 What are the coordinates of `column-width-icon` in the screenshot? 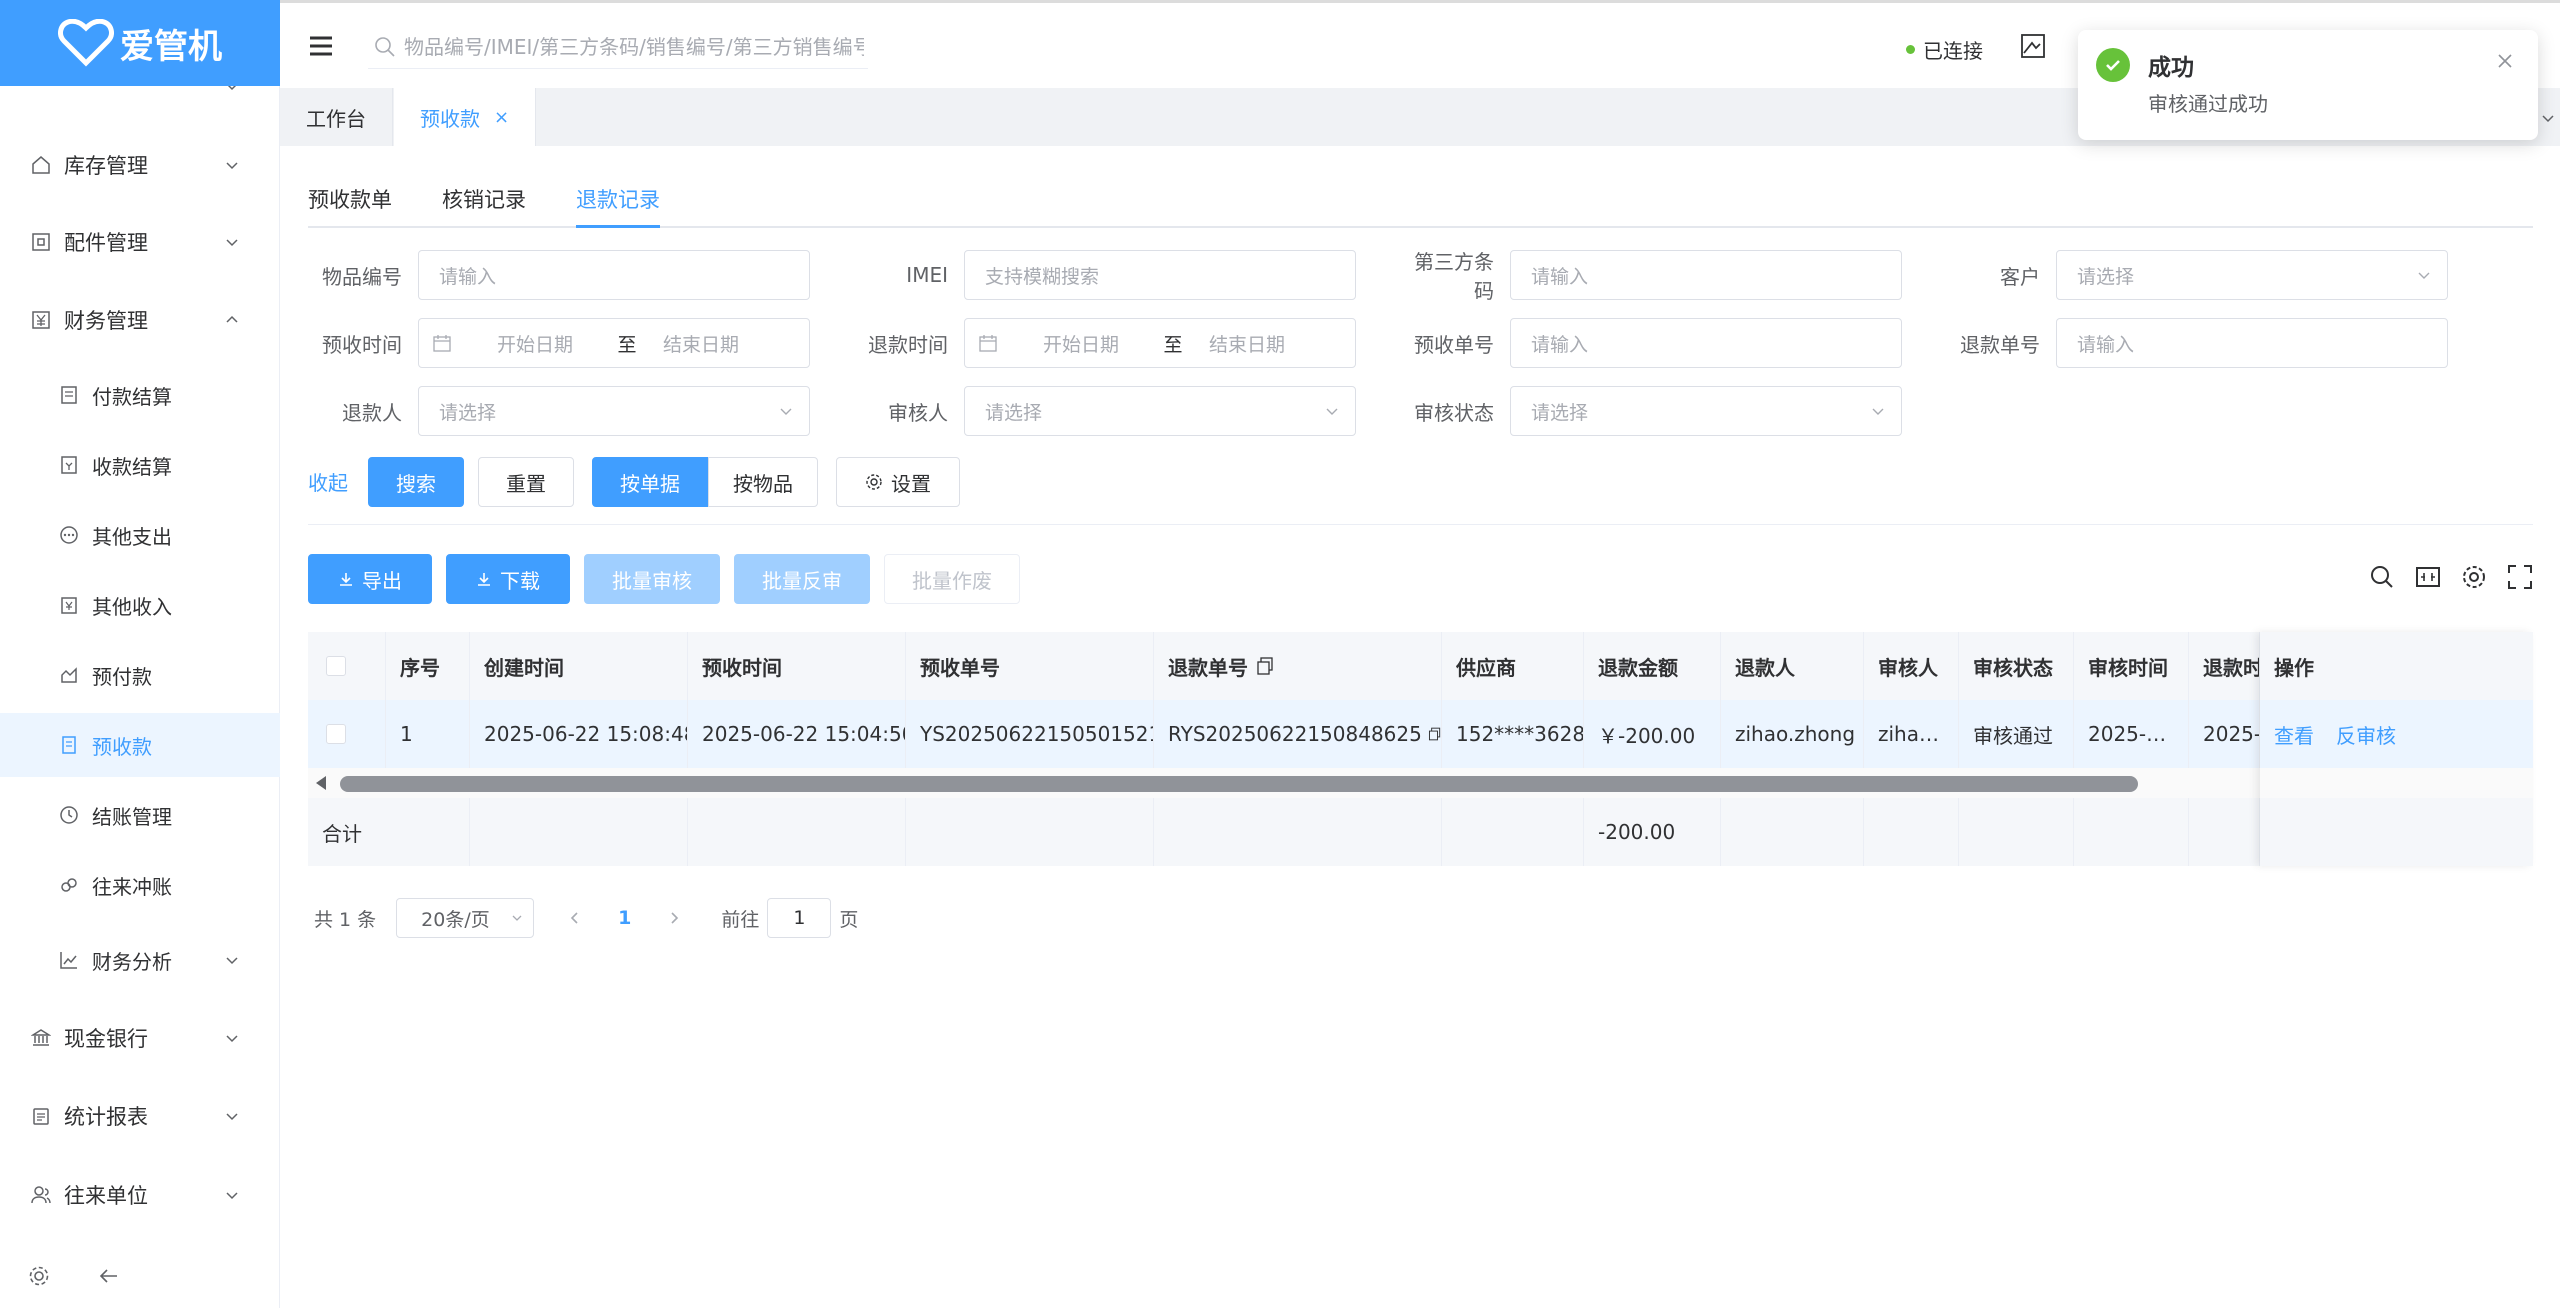 It's located at (2428, 577).